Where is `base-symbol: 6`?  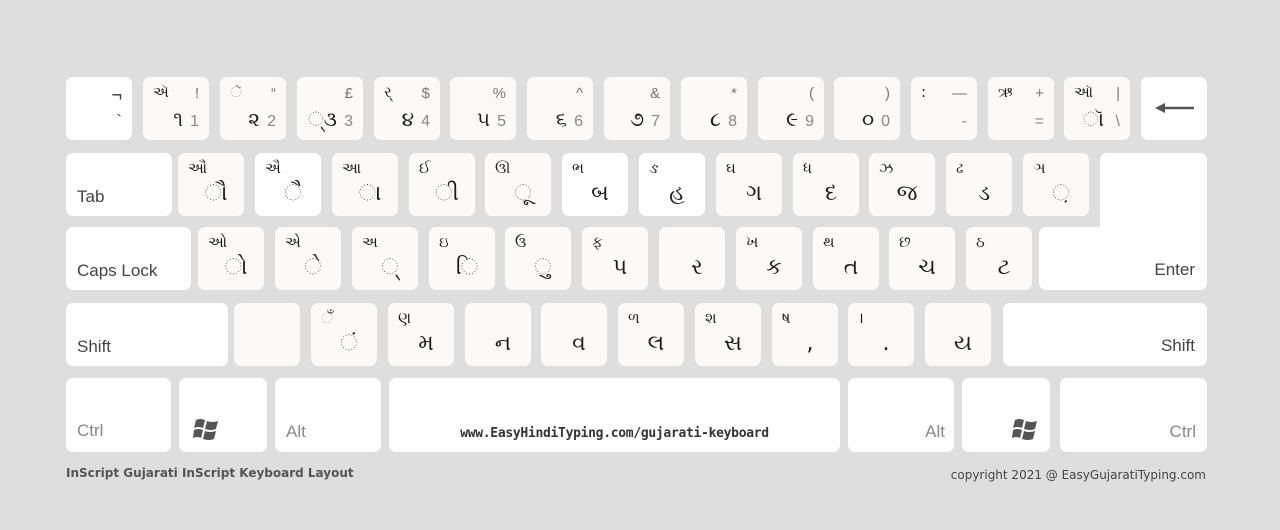 base-symbol: 6 is located at coordinates (578, 121).